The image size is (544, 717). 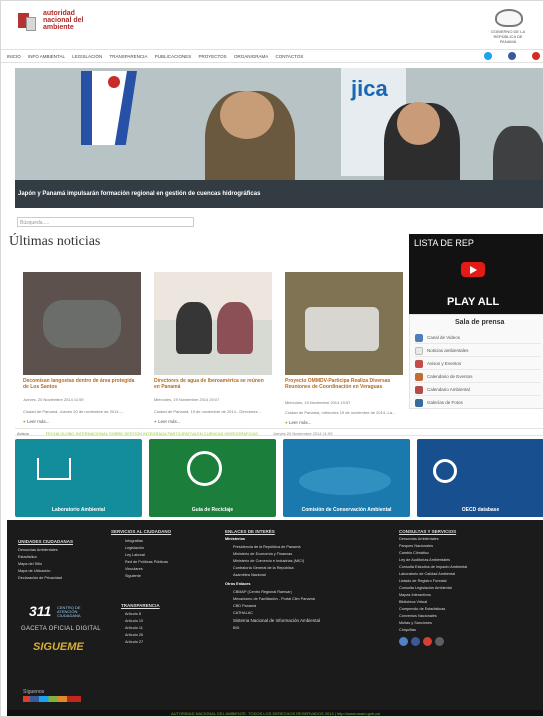 What do you see at coordinates (346, 478) in the screenshot?
I see `banner-conservation: Comisión de Conservación Ambiental` at bounding box center [346, 478].